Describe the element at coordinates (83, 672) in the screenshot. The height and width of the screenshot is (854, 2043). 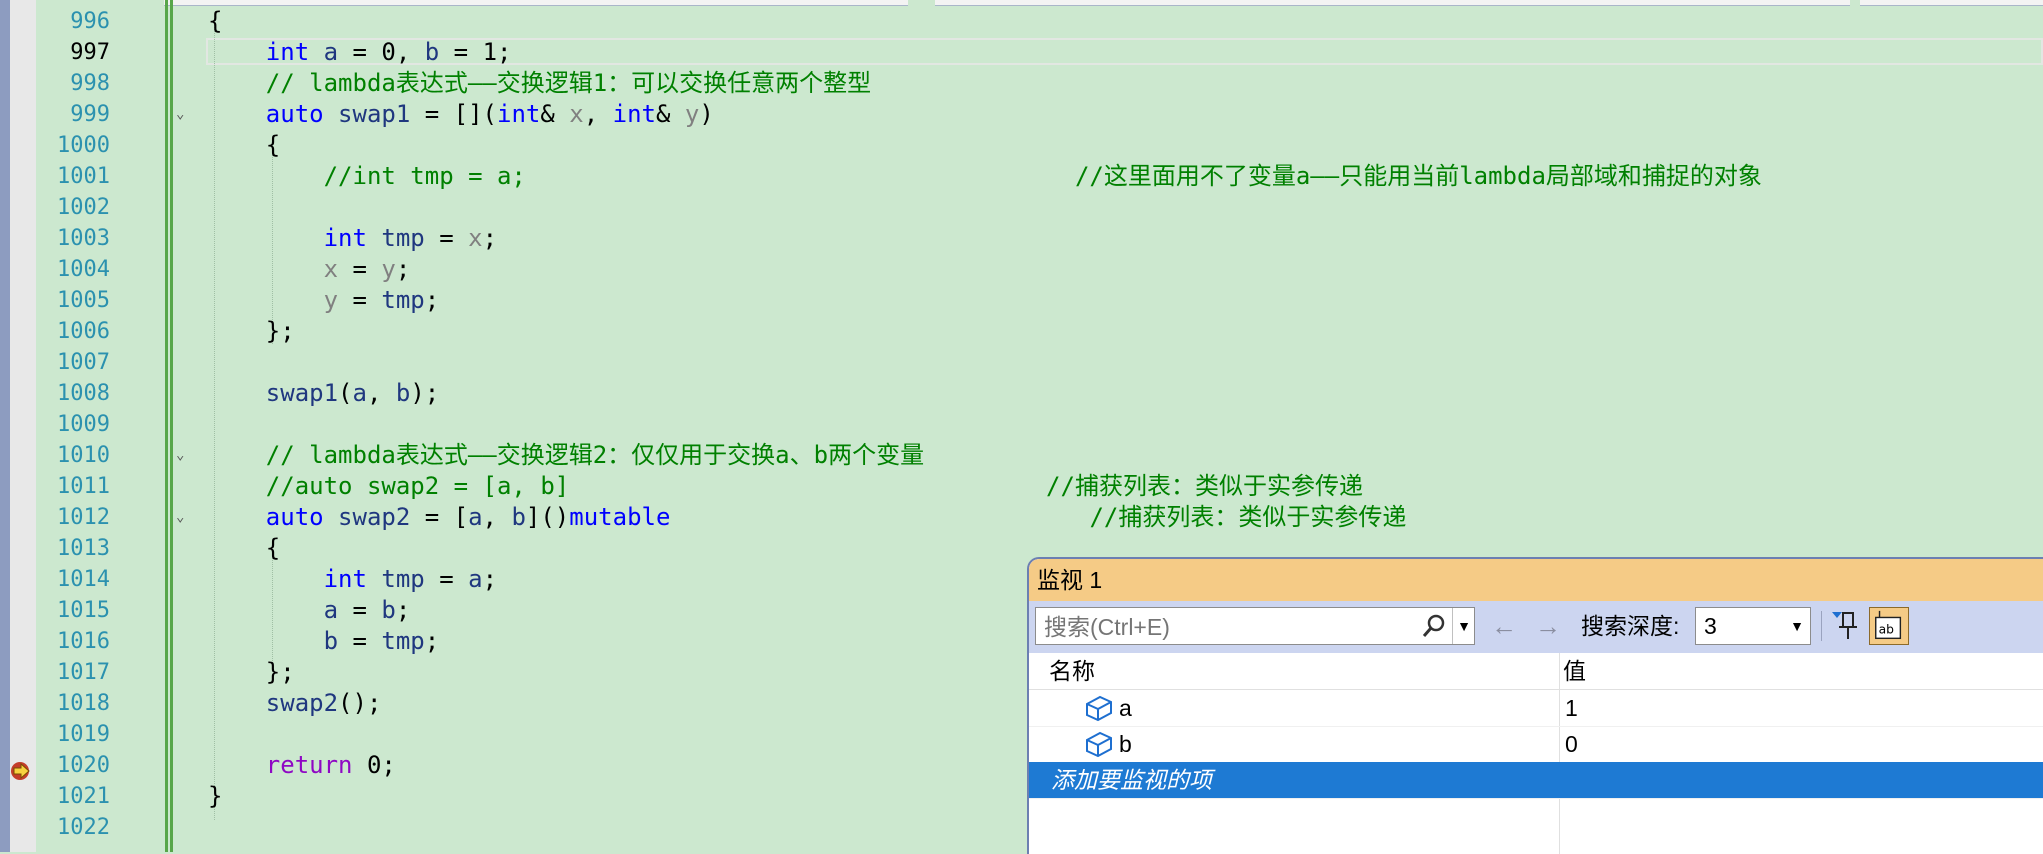
I see `line-number: 1017` at that location.